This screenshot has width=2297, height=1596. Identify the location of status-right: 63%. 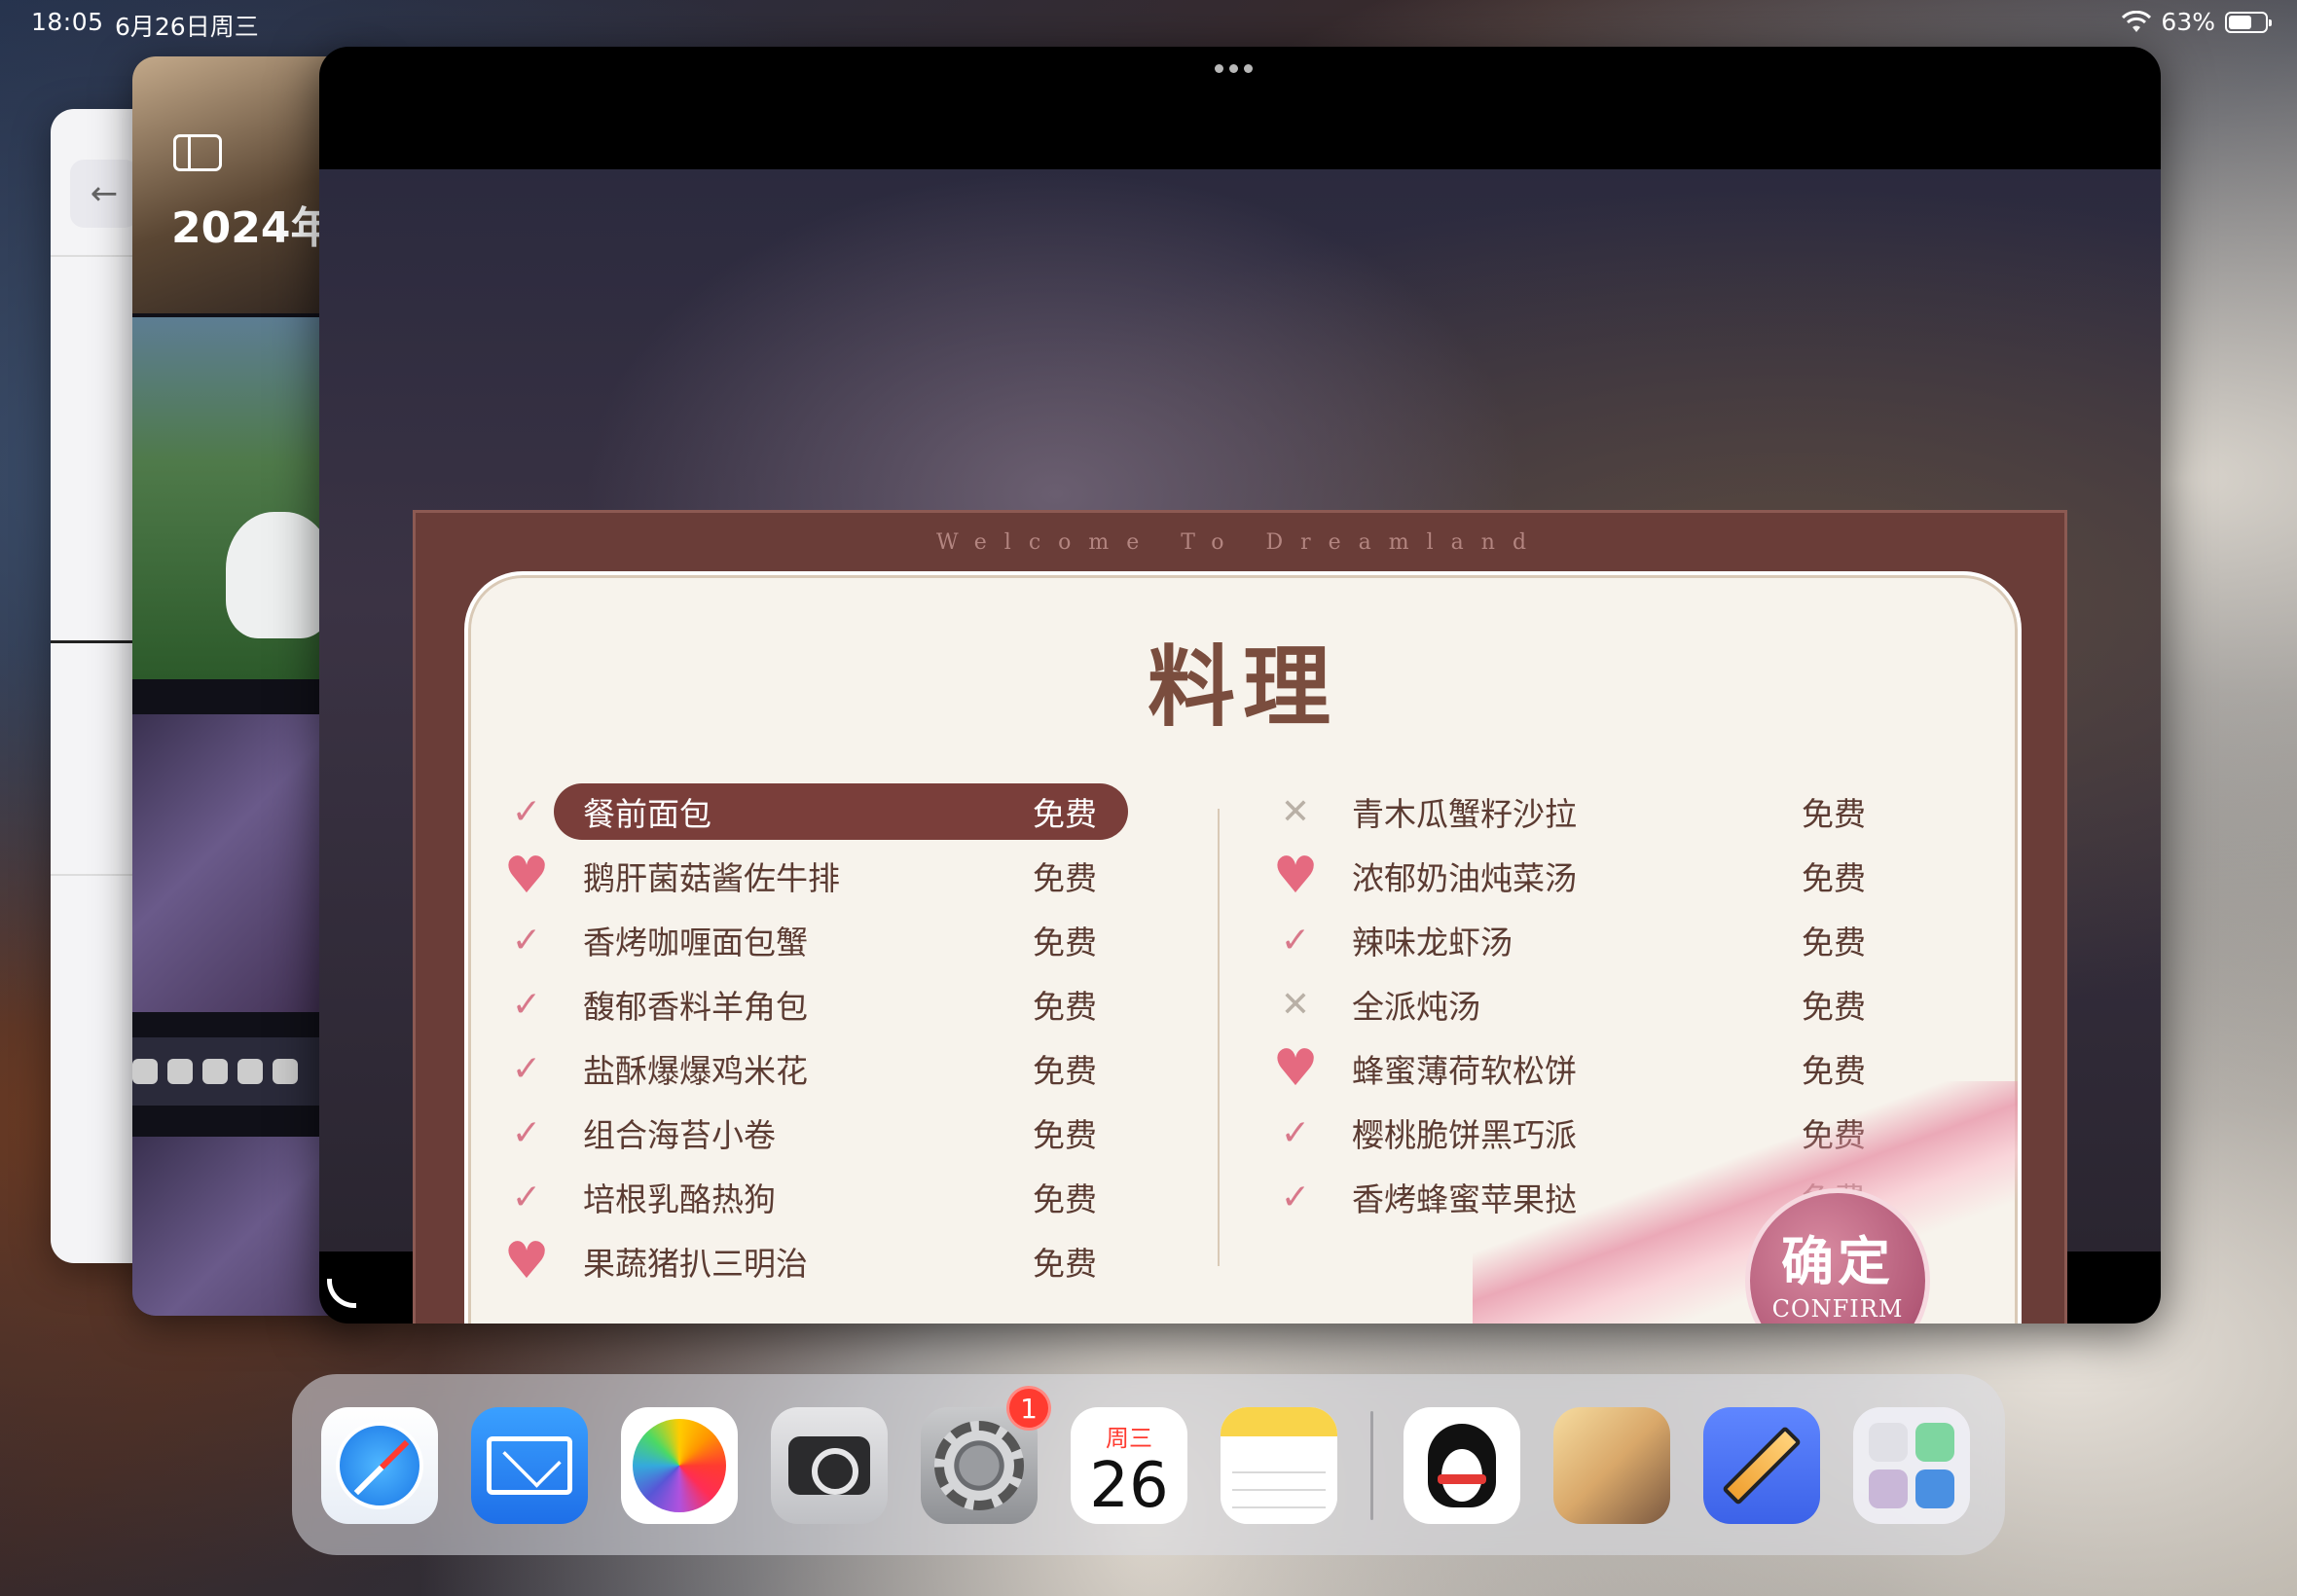
(2197, 22).